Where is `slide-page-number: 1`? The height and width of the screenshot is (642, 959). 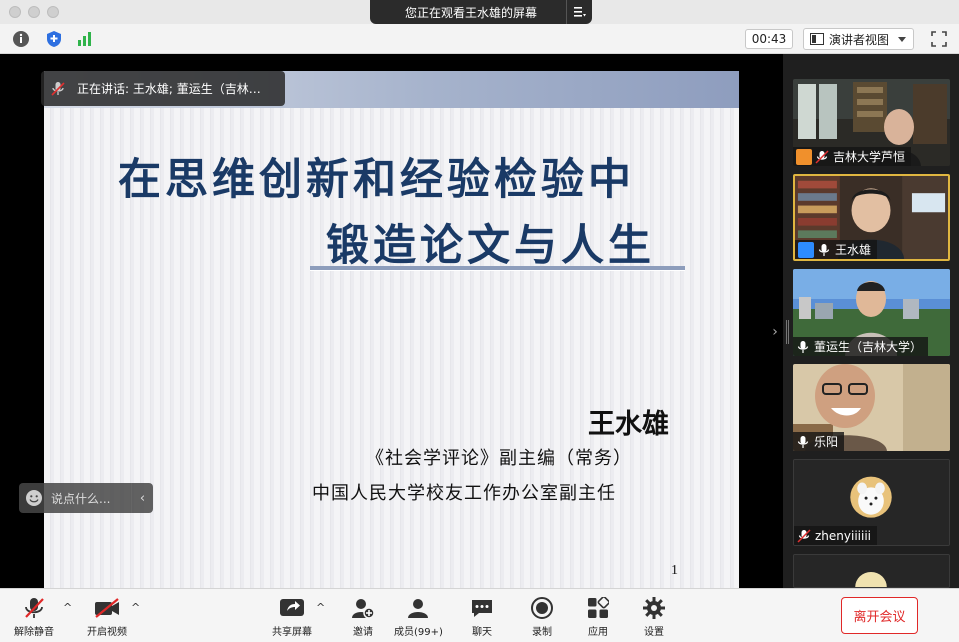 slide-page-number: 1 is located at coordinates (674, 570).